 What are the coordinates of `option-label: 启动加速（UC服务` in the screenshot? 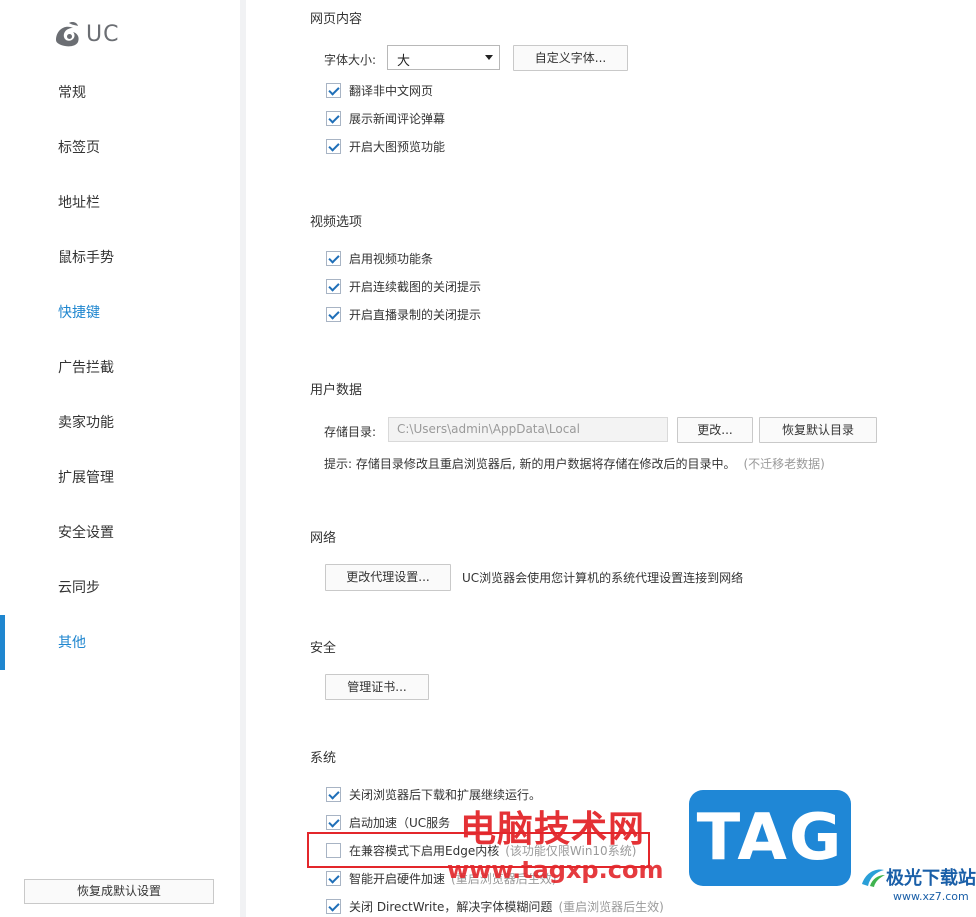 It's located at (400, 822).